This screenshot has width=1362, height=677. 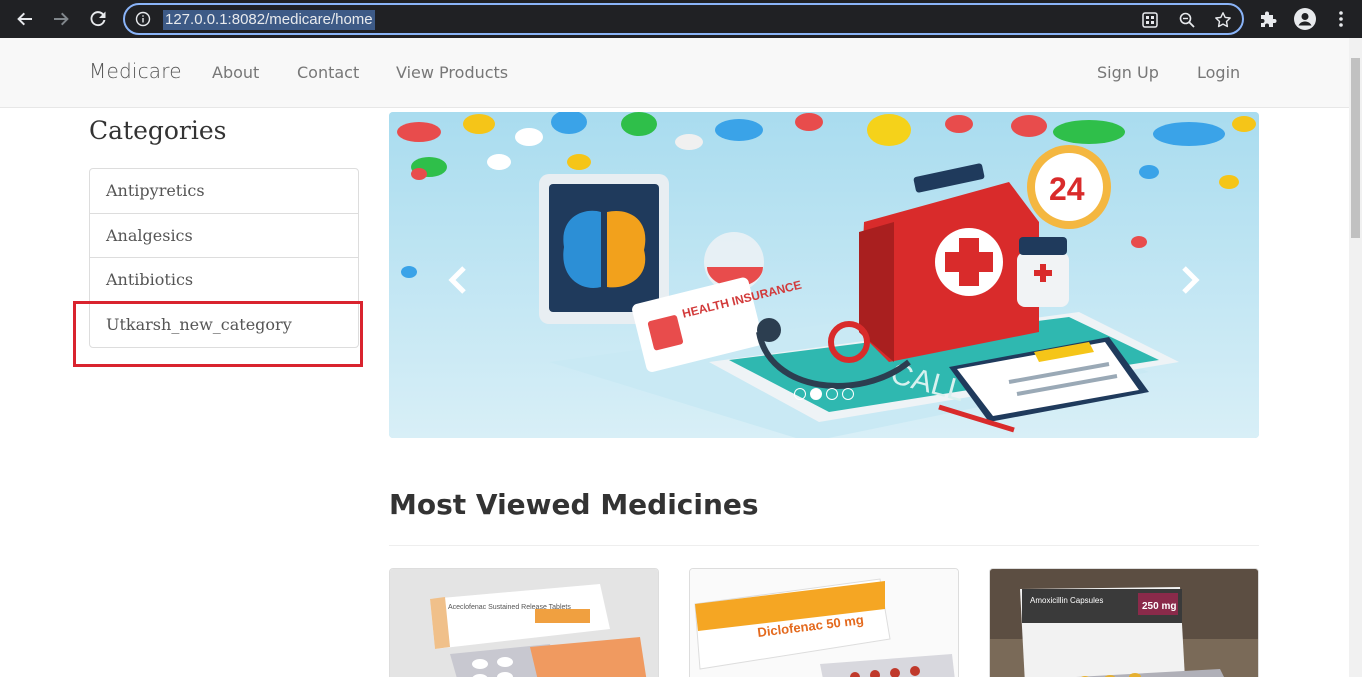 What do you see at coordinates (824, 545) in the screenshot?
I see `divider` at bounding box center [824, 545].